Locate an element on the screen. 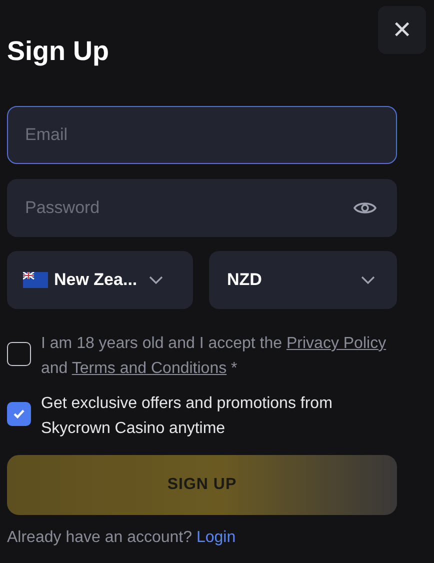 This screenshot has width=434, height=563. consent-link: Privacy Policy is located at coordinates (336, 343).